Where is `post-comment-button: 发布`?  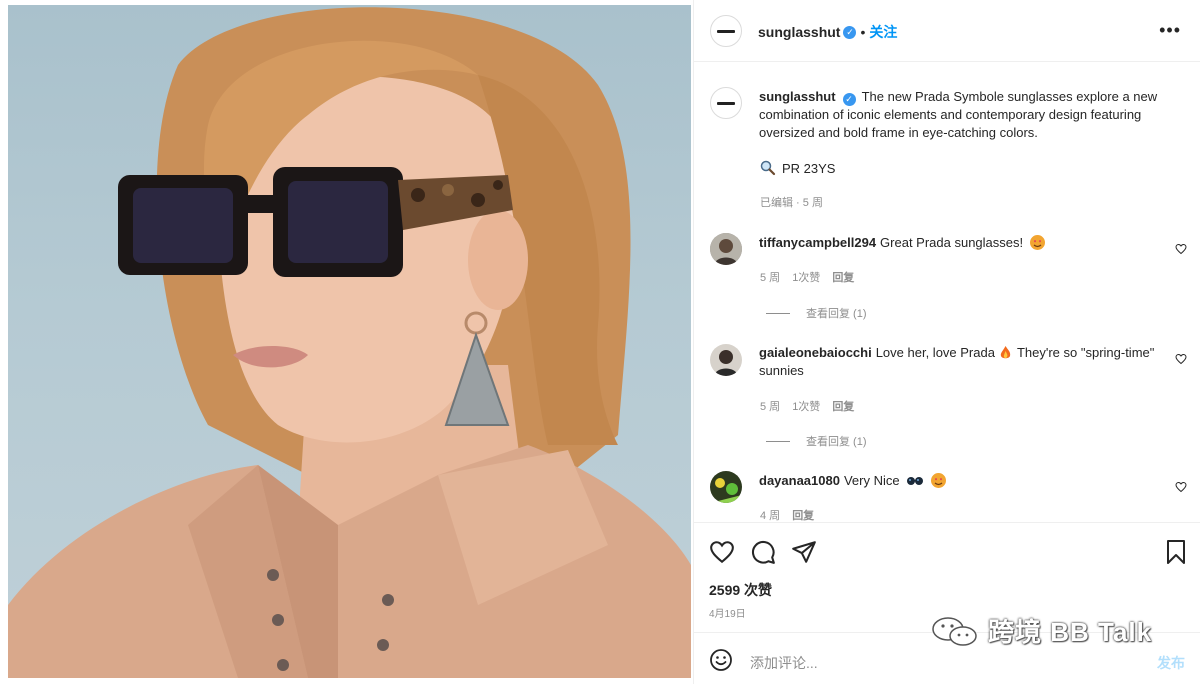 post-comment-button: 发布 is located at coordinates (1171, 663).